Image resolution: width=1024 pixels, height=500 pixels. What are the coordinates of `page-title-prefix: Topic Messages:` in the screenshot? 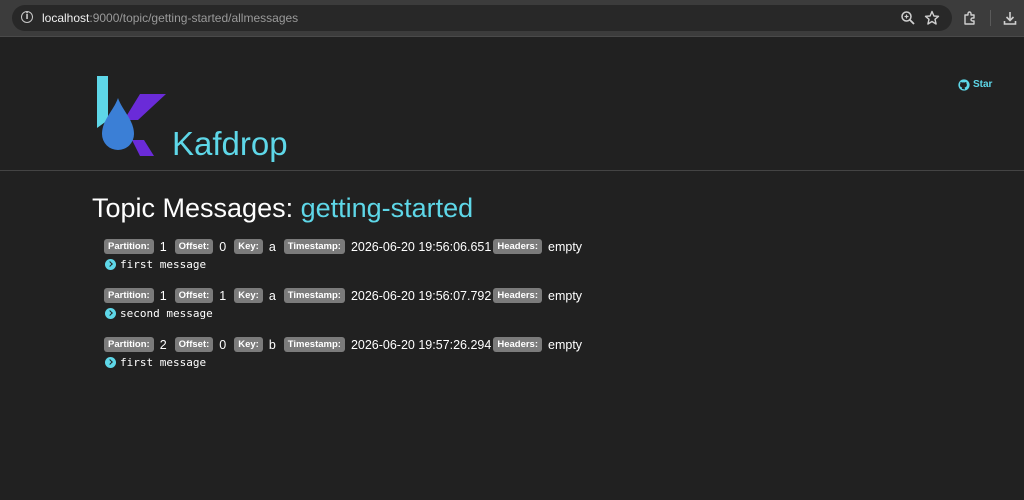 It's located at (196, 208).